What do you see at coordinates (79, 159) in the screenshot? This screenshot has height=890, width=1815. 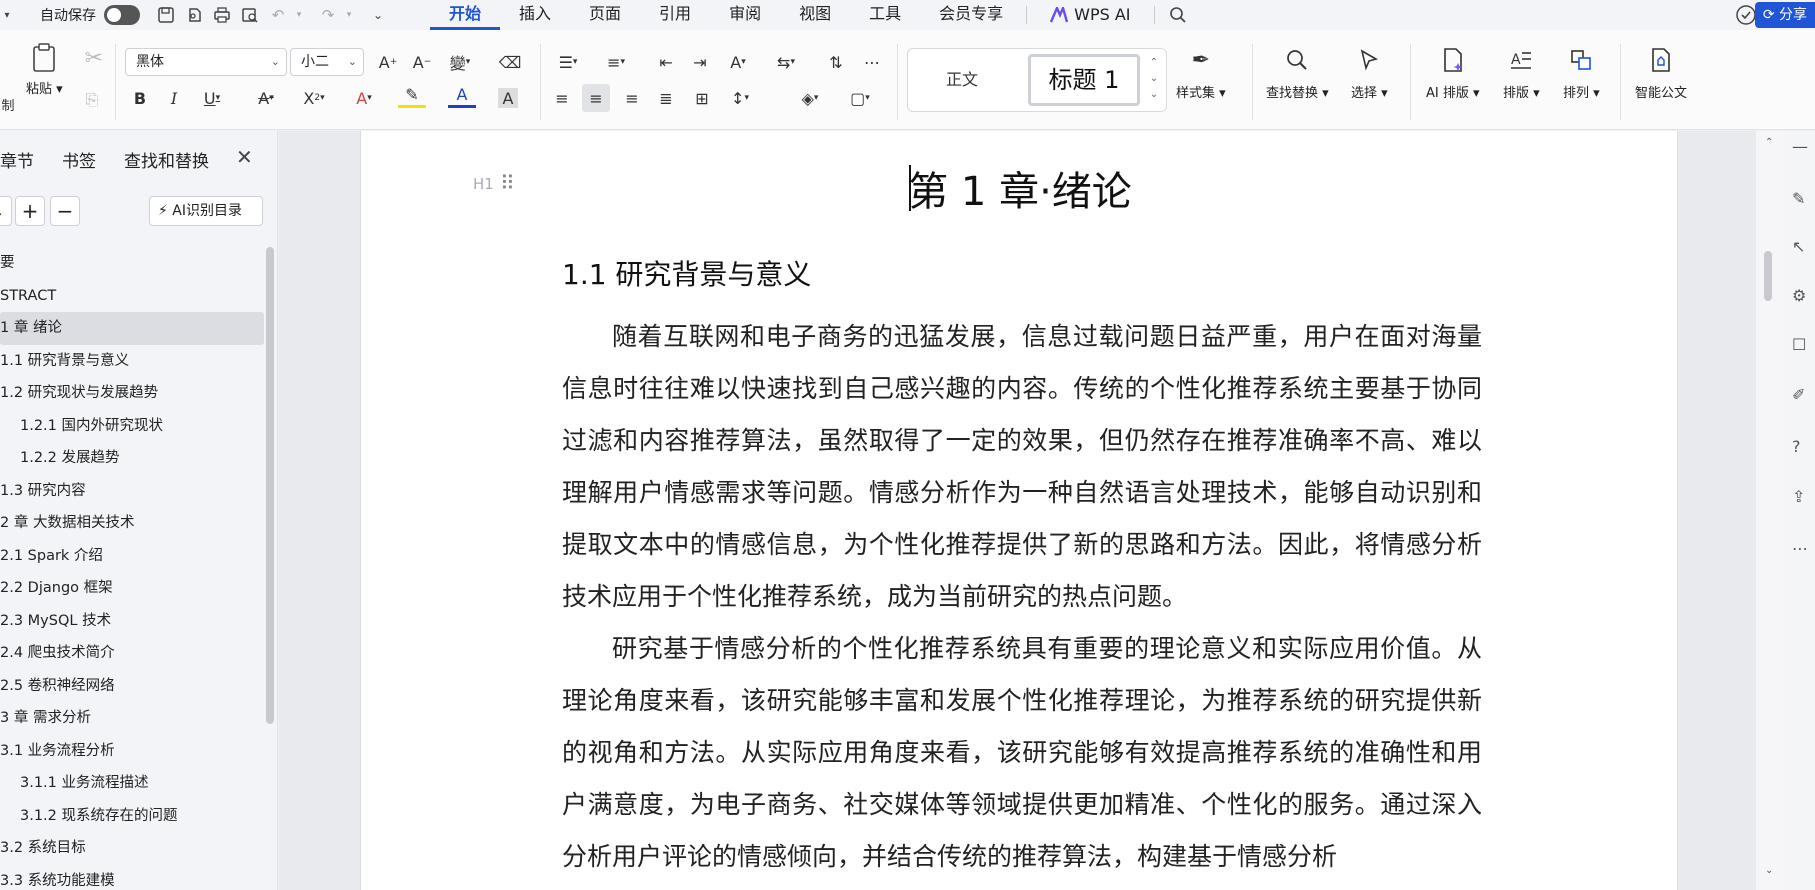 I see `tab-bookmarks: 书签` at bounding box center [79, 159].